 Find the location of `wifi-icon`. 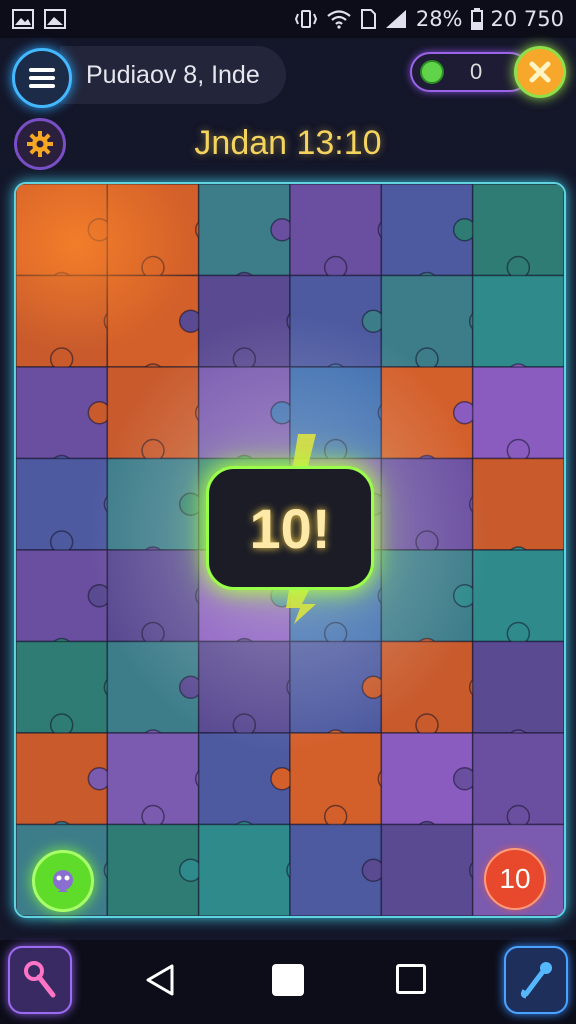

wifi-icon is located at coordinates (339, 19).